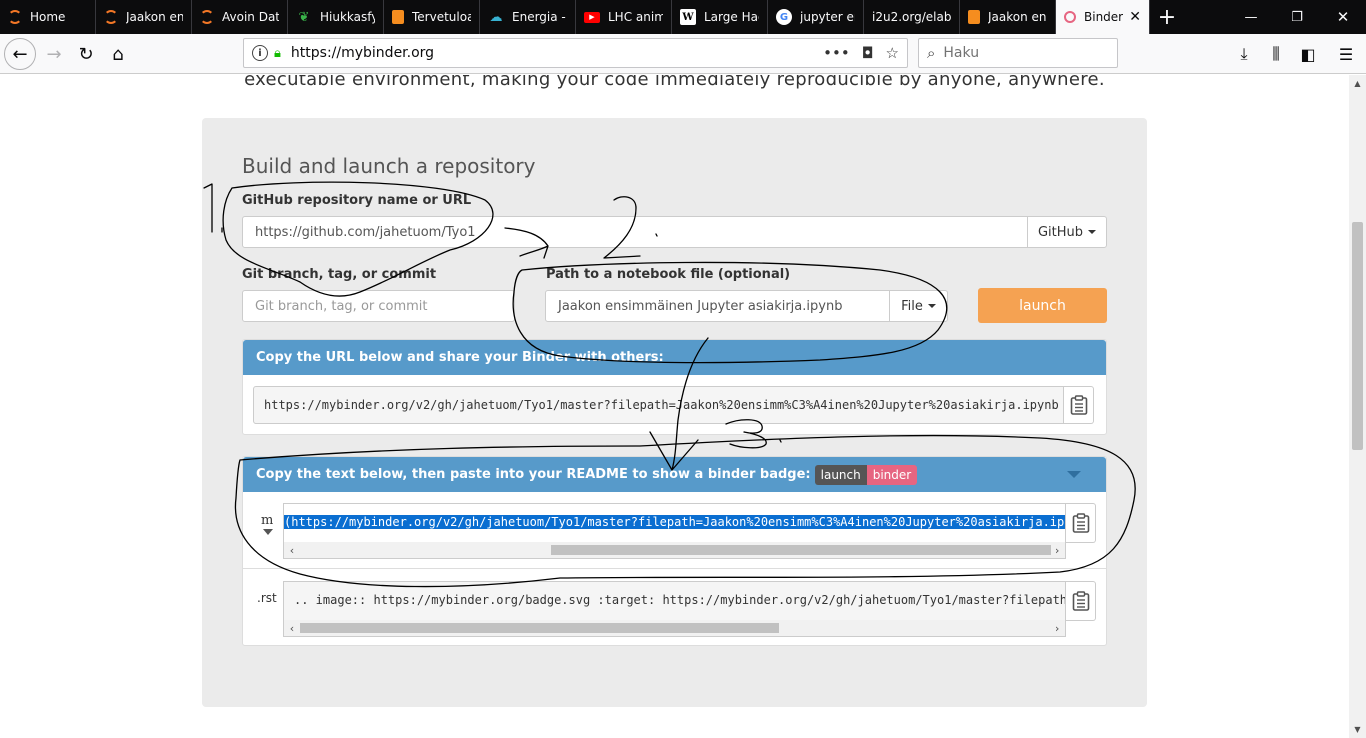  What do you see at coordinates (277, 53) in the screenshot?
I see `lock-icon: 🔒︎` at bounding box center [277, 53].